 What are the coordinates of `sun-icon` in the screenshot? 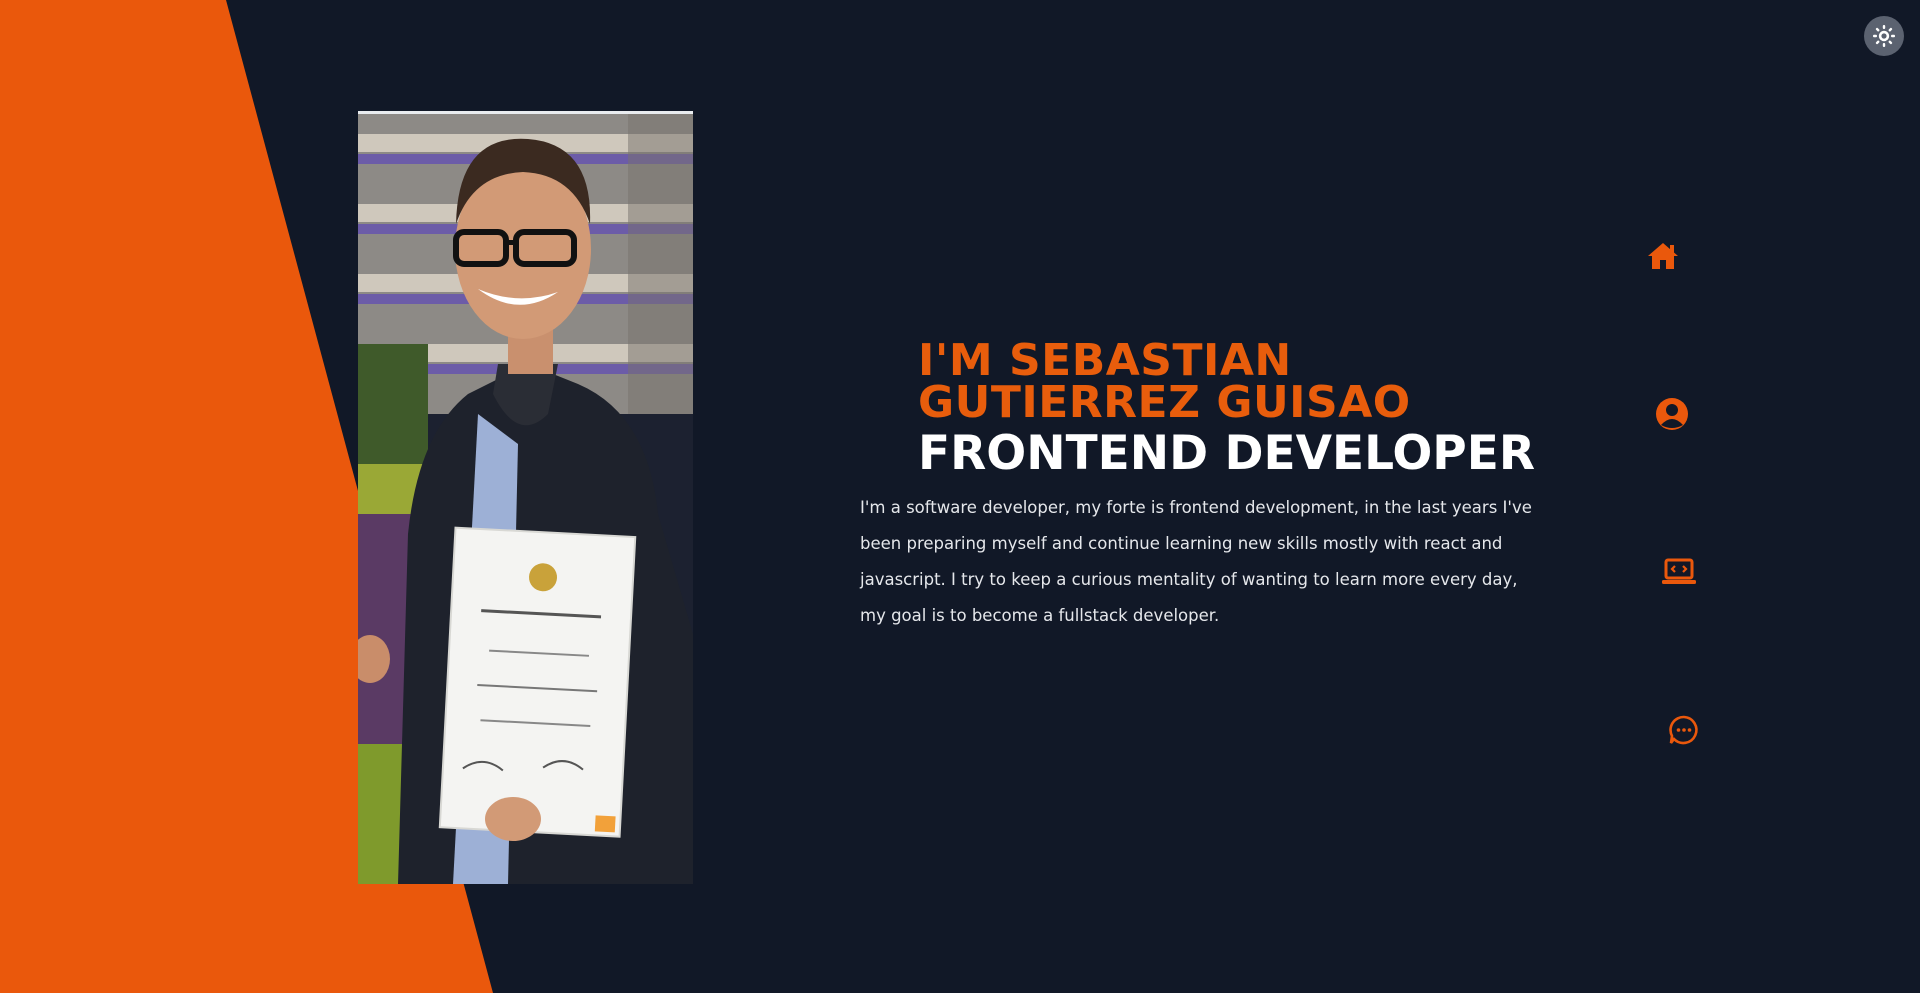 It's located at (1884, 36).